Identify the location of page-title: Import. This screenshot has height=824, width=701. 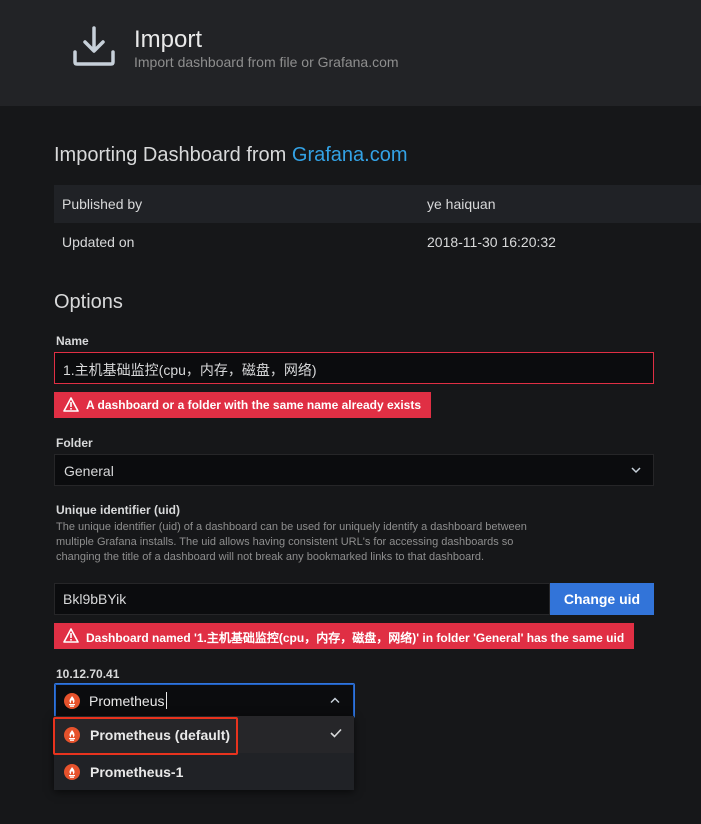
(168, 39).